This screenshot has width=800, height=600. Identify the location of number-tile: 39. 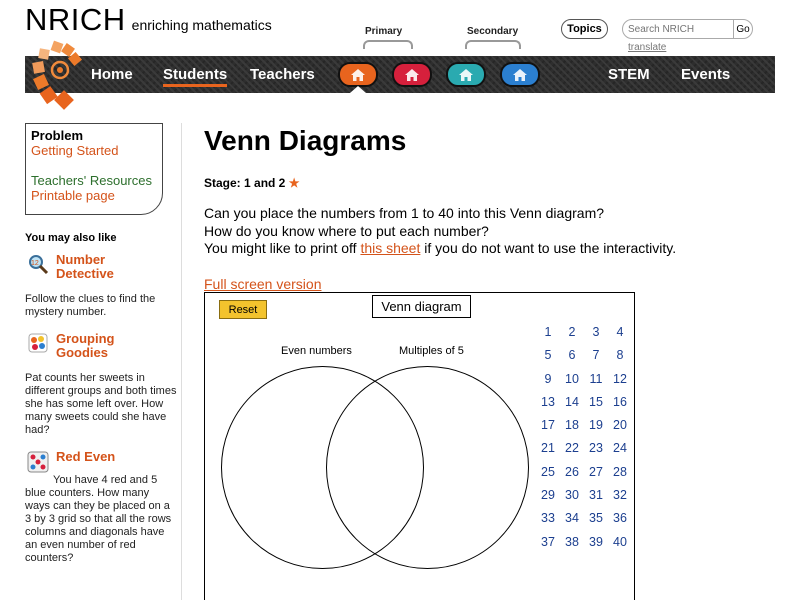
(596, 542).